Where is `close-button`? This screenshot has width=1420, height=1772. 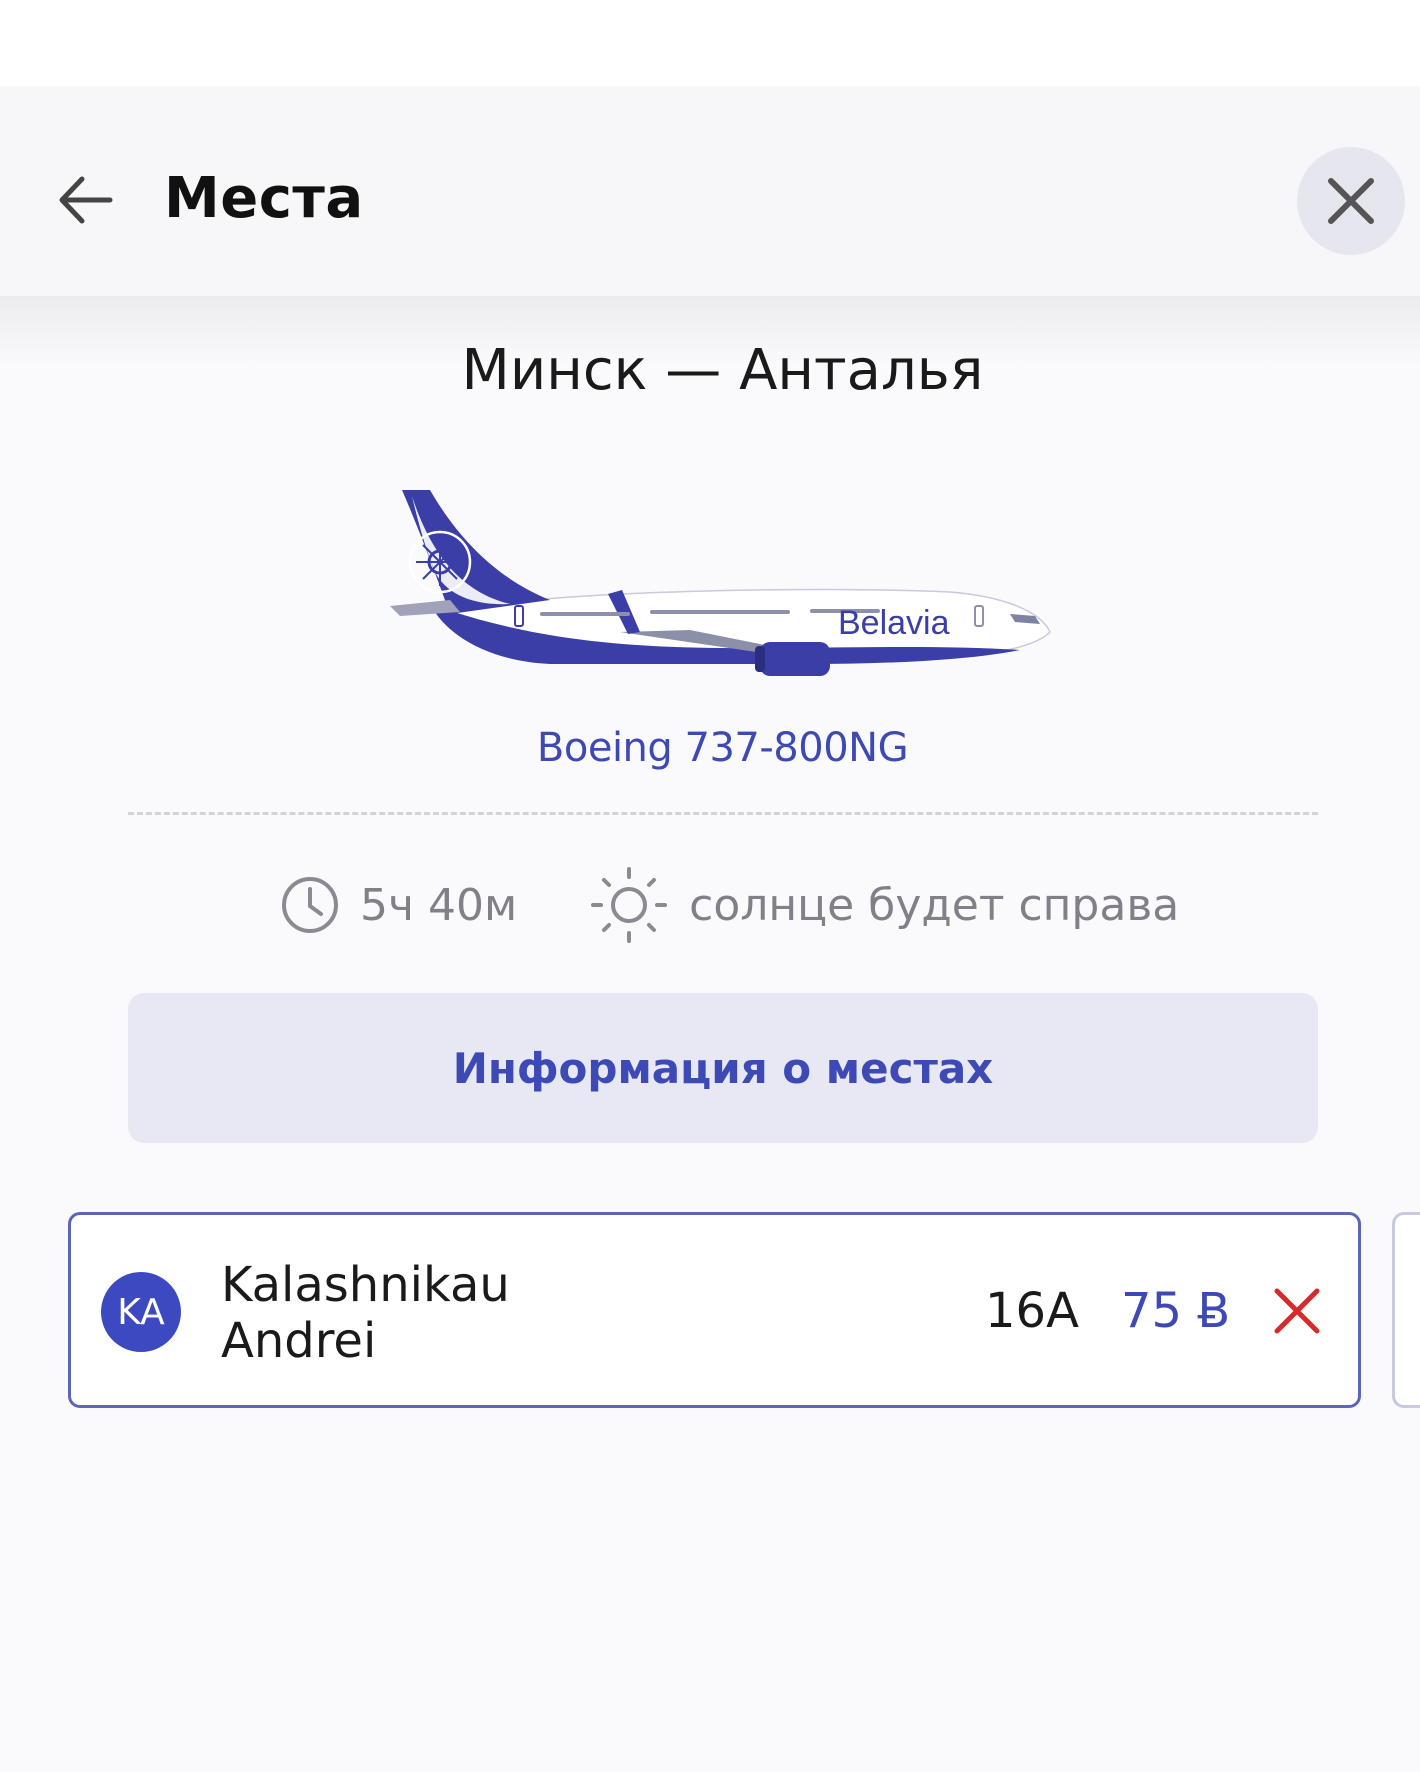
close-button is located at coordinates (1351, 201).